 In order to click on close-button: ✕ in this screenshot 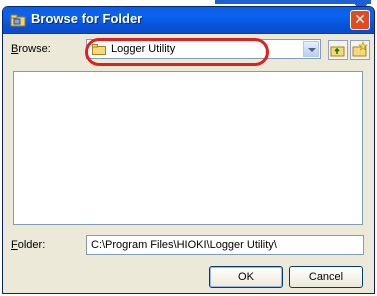, I will do `click(360, 20)`.